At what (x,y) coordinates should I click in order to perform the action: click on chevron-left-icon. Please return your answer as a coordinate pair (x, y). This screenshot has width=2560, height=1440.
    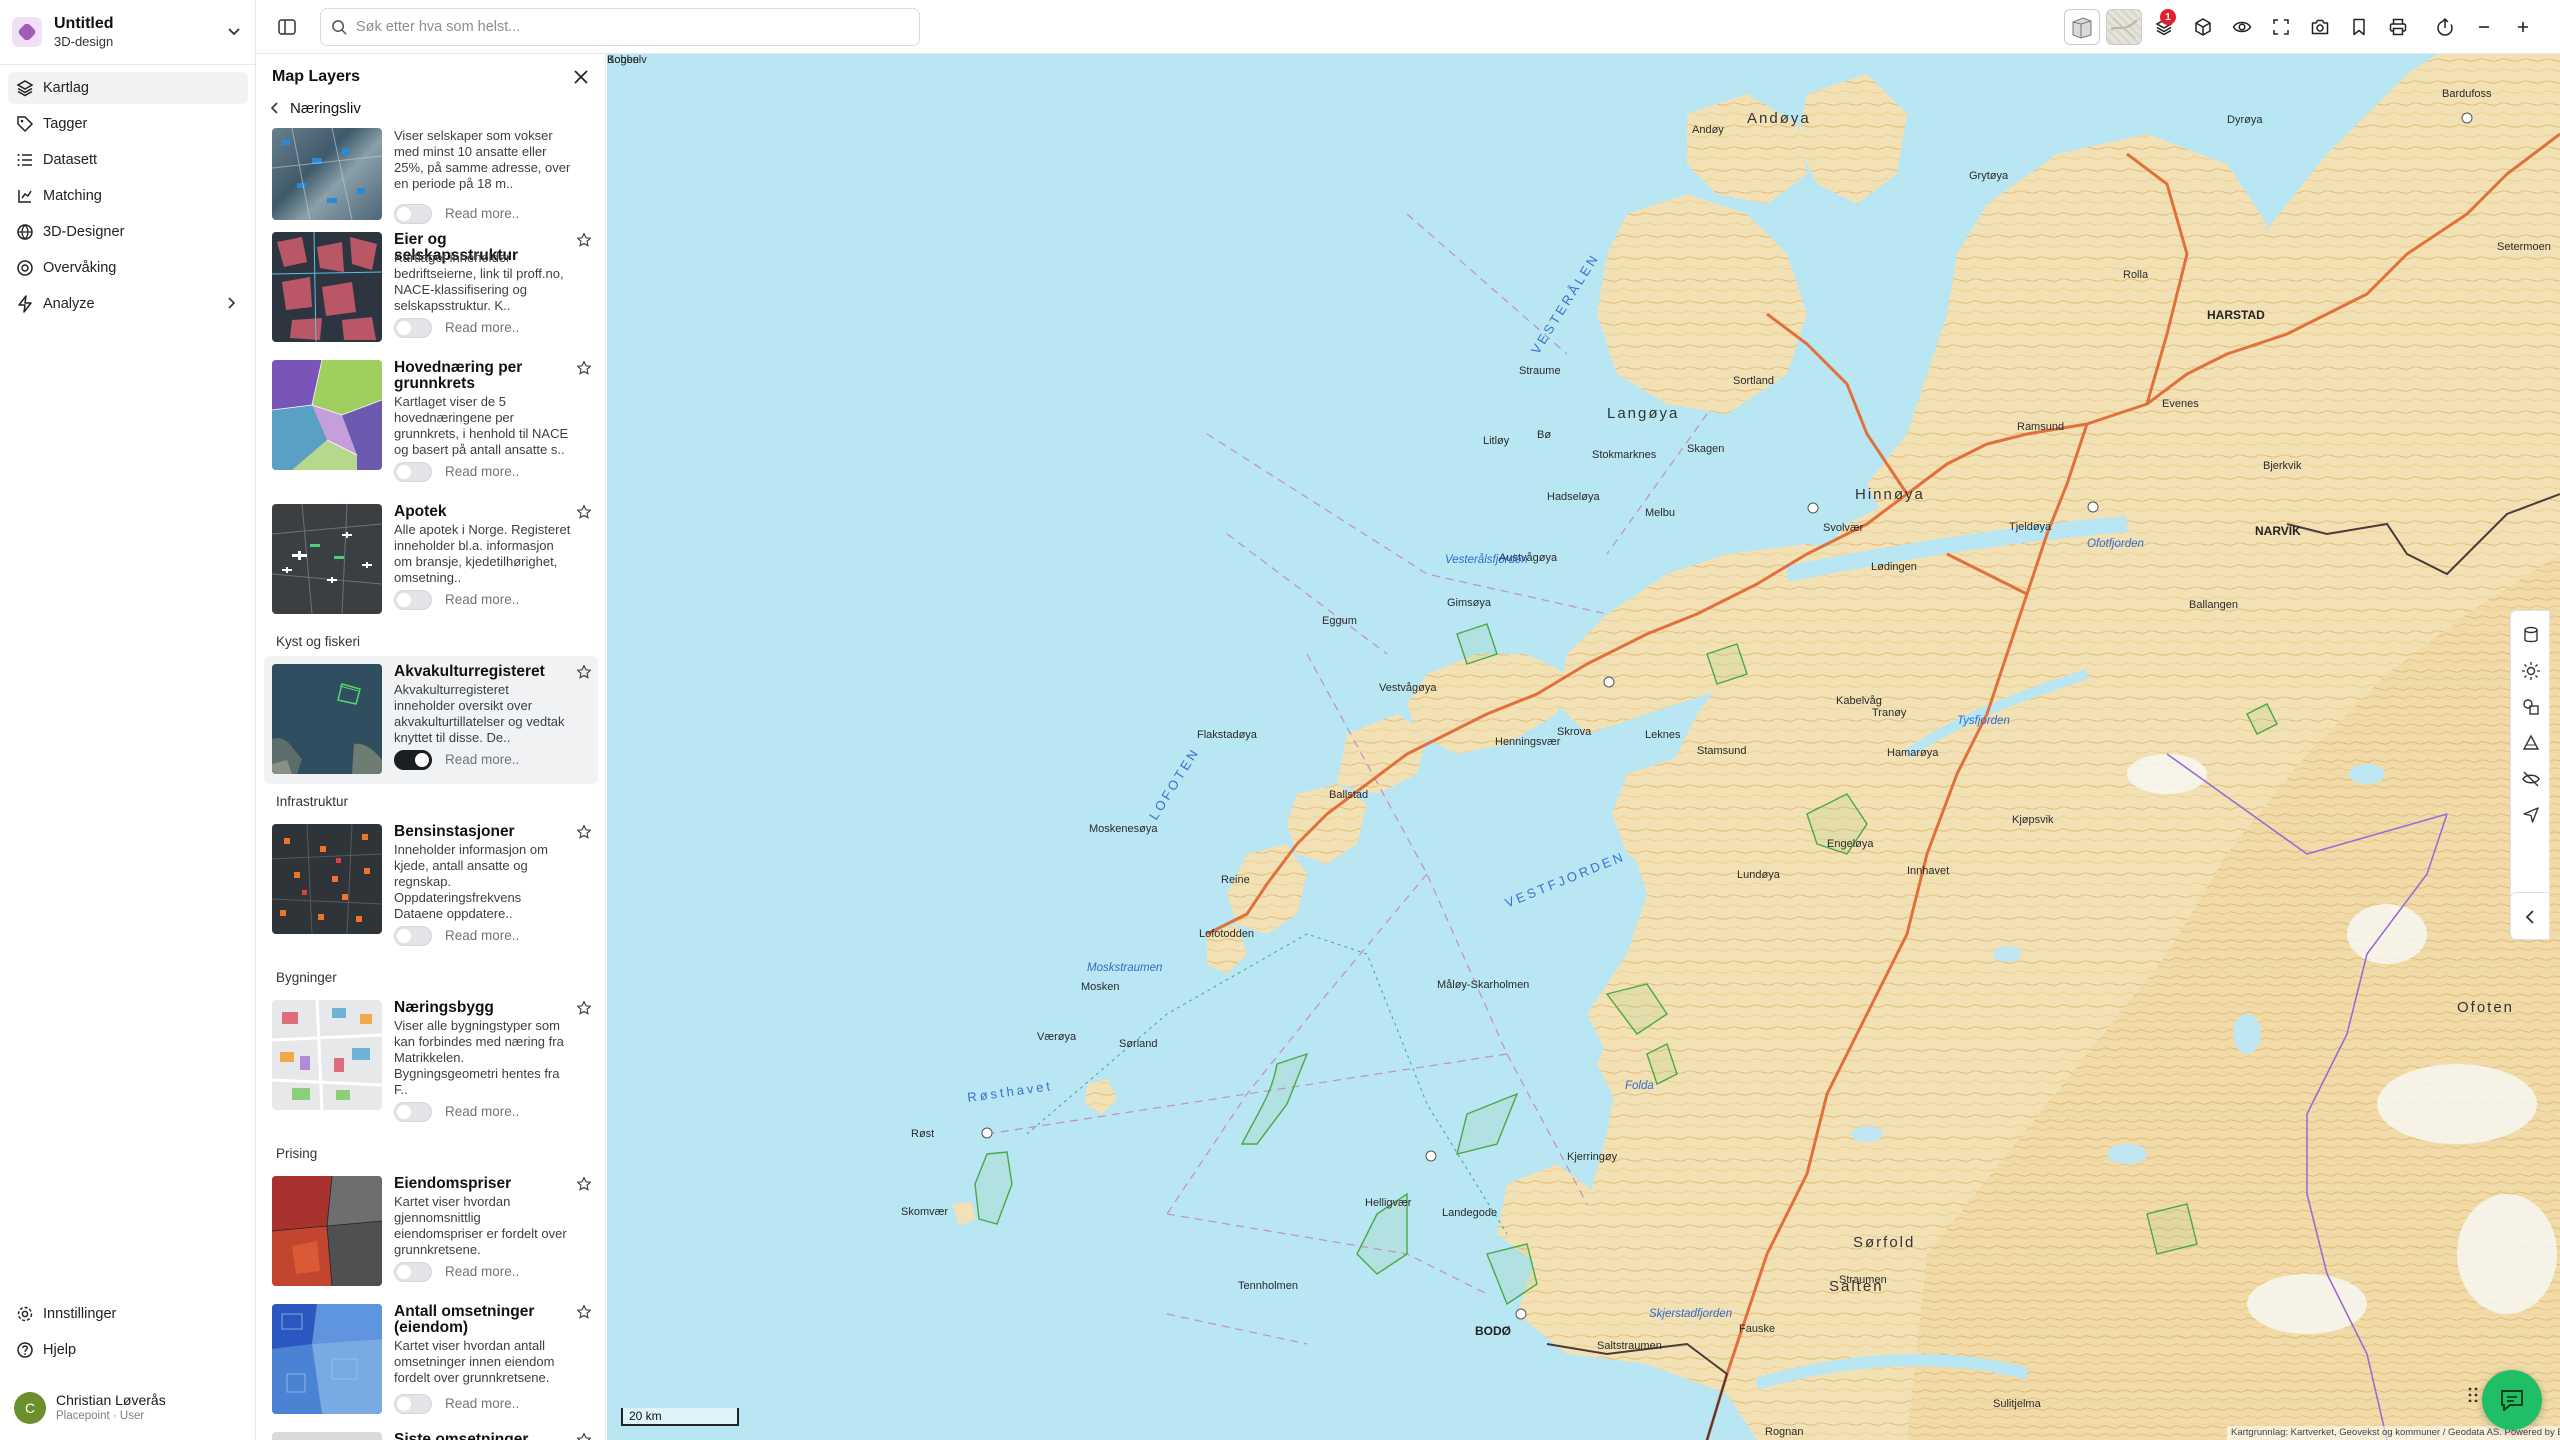
    Looking at the image, I should click on (274, 108).